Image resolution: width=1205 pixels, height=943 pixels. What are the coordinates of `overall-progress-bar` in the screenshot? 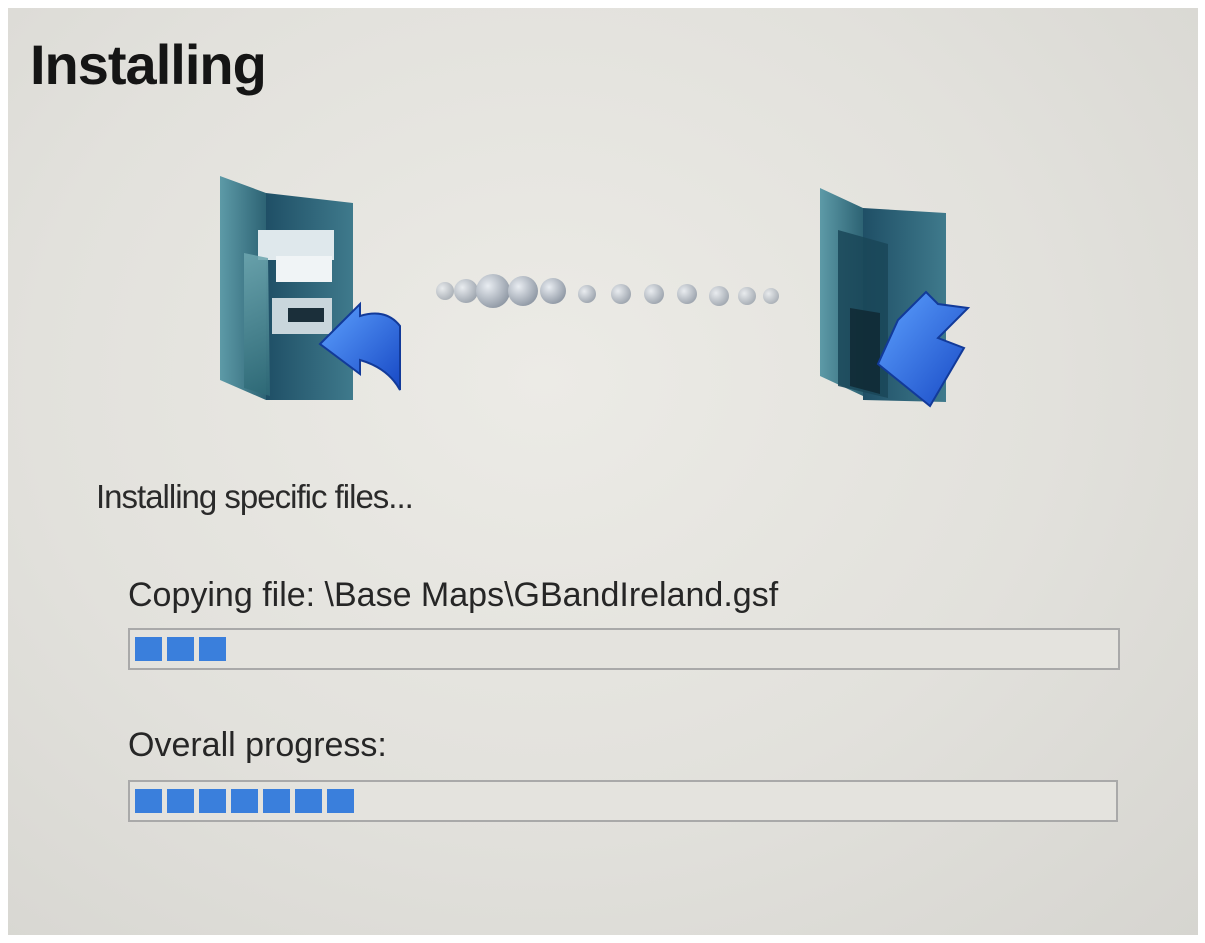 It's located at (623, 801).